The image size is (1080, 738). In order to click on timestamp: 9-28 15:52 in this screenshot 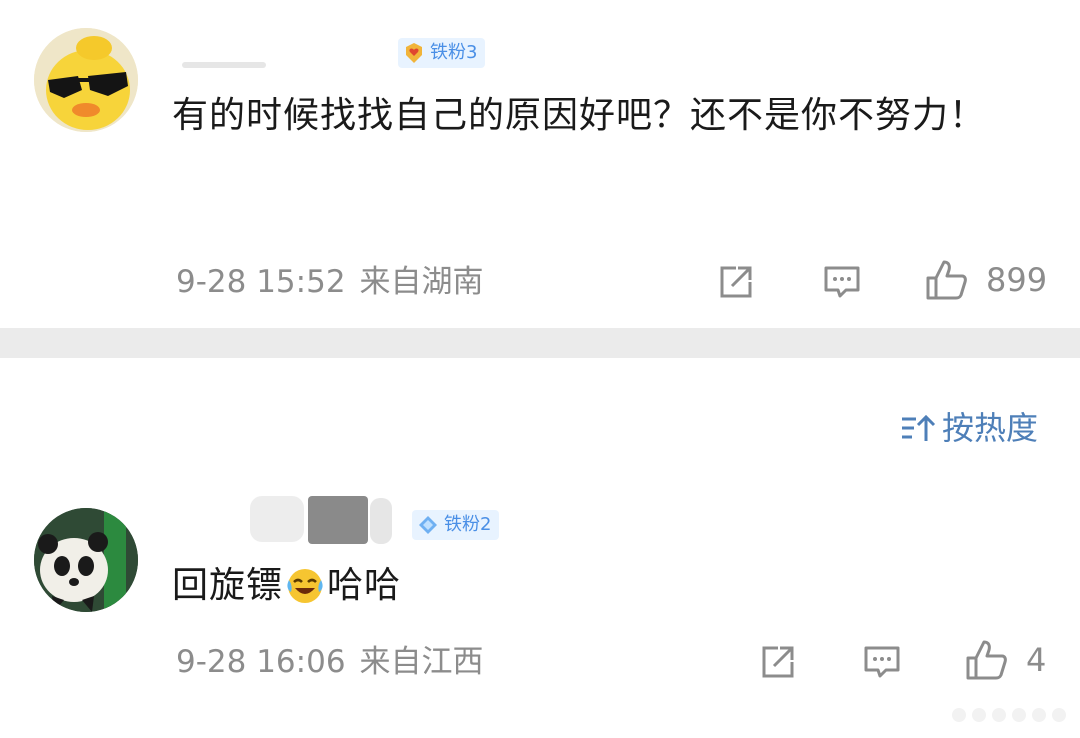, I will do `click(261, 282)`.